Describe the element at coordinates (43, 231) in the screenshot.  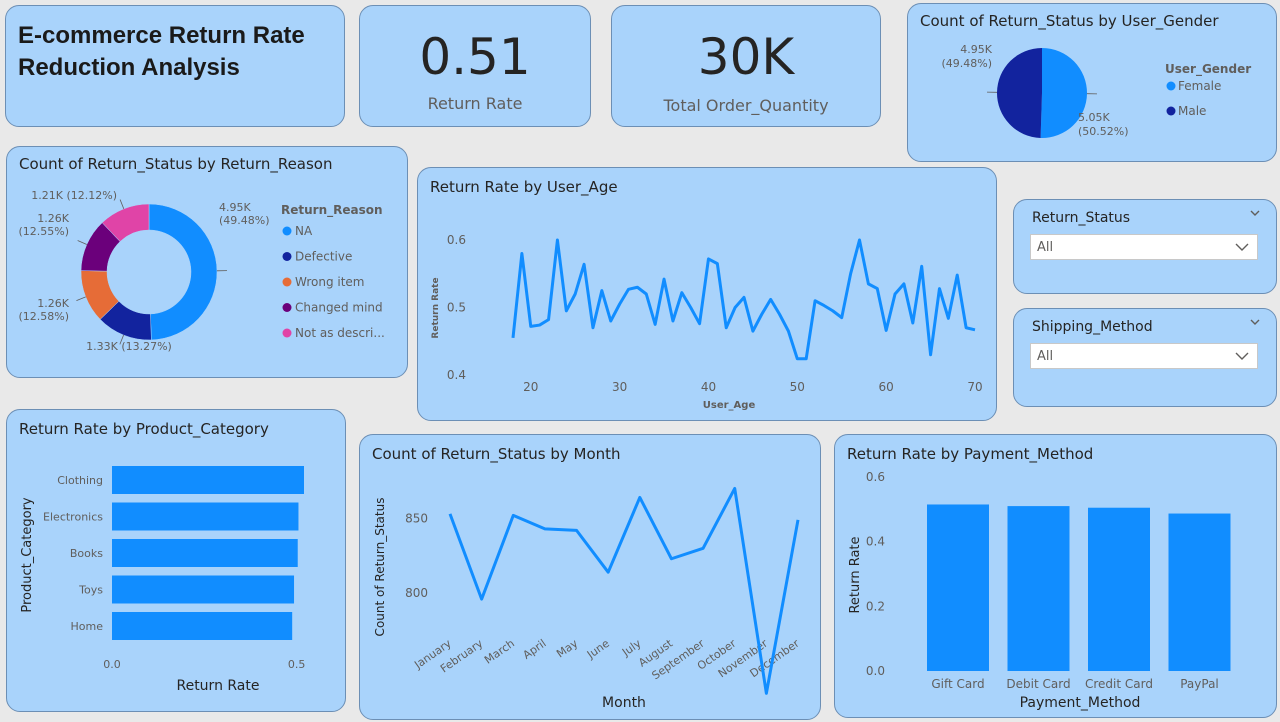
I see `data-label-percent: (12.55%)` at that location.